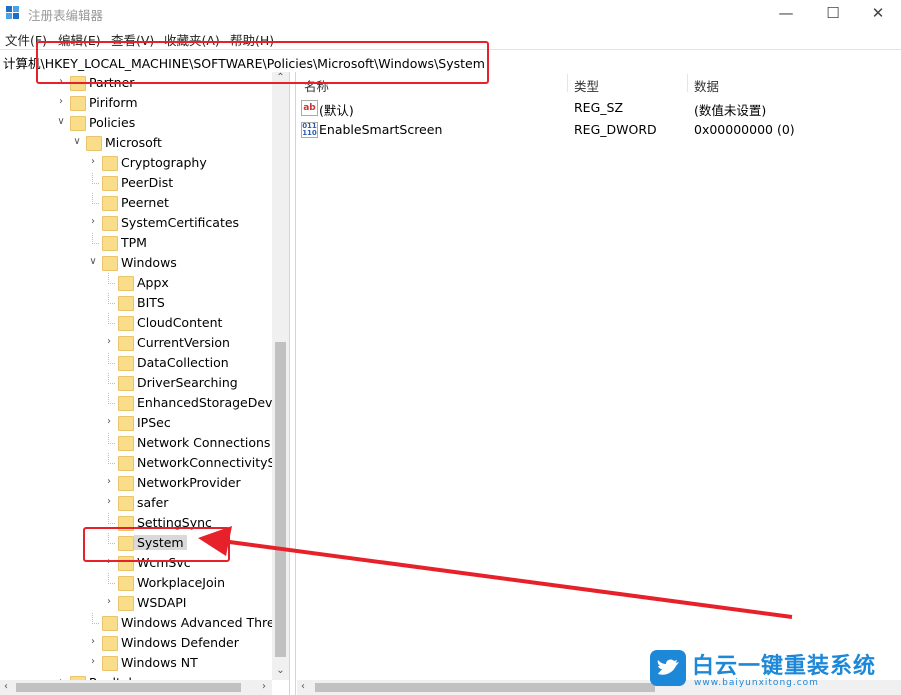 The height and width of the screenshot is (695, 901). I want to click on annotation-arrow, so click(495, 572).